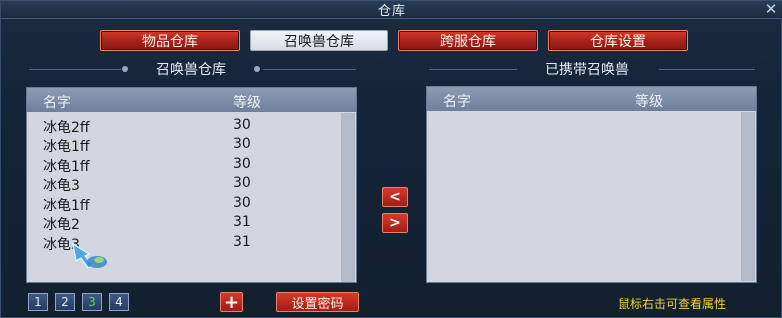  What do you see at coordinates (61, 186) in the screenshot?
I see `pet-name: 冰龟3` at bounding box center [61, 186].